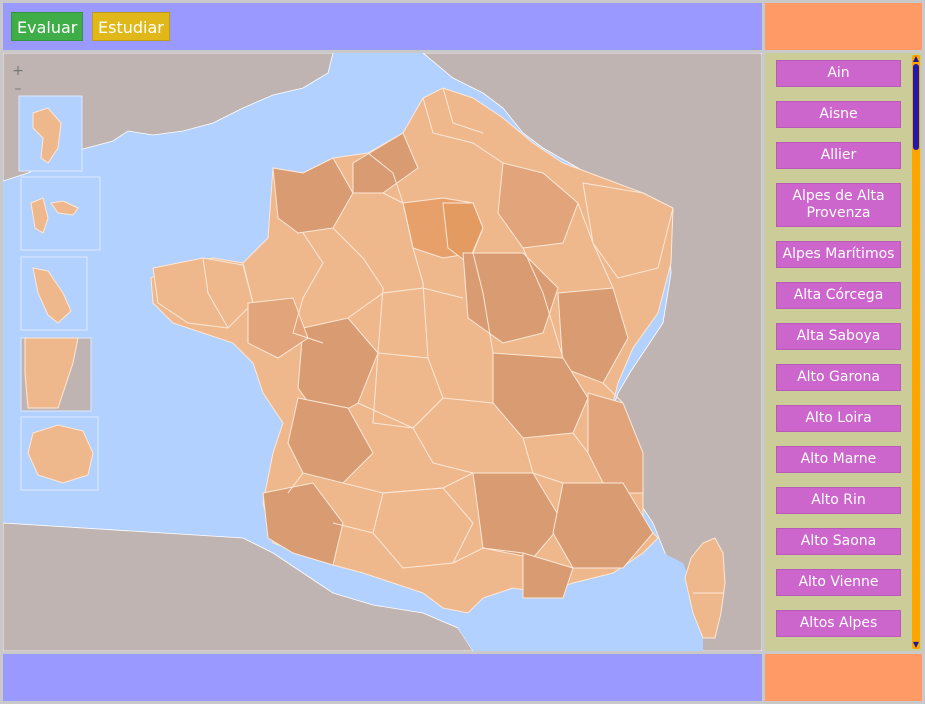 The height and width of the screenshot is (704, 925). Describe the element at coordinates (838, 114) in the screenshot. I see `department-list-item: Aisne` at that location.